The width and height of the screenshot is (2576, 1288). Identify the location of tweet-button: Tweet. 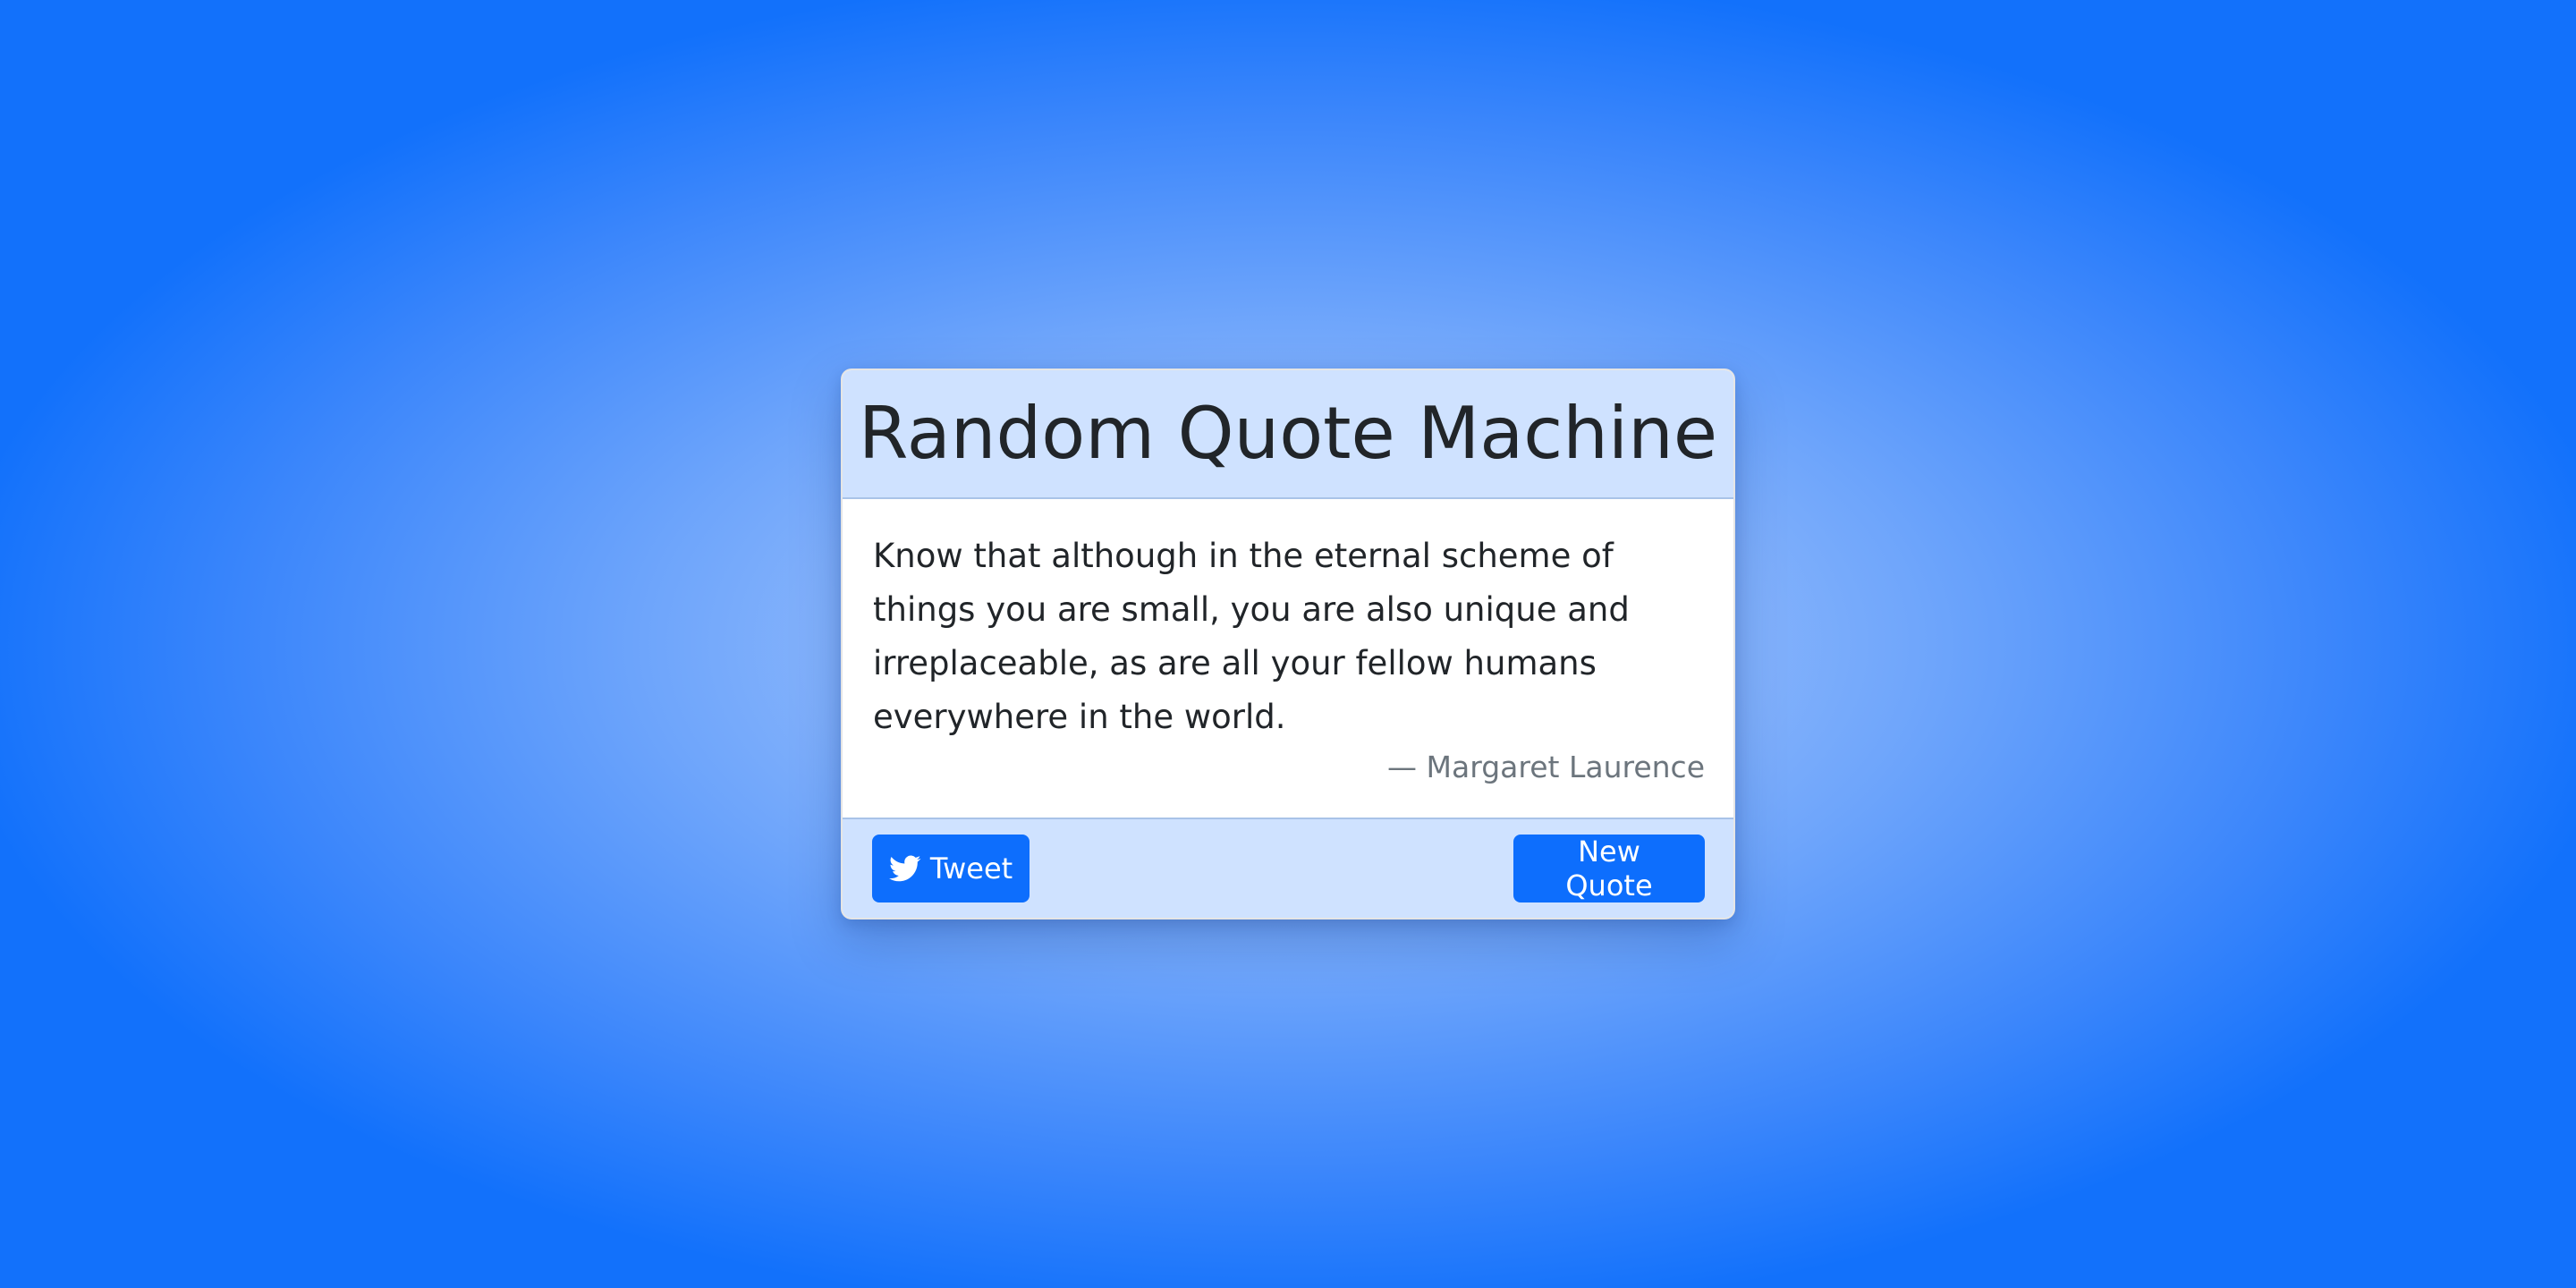
(951, 868).